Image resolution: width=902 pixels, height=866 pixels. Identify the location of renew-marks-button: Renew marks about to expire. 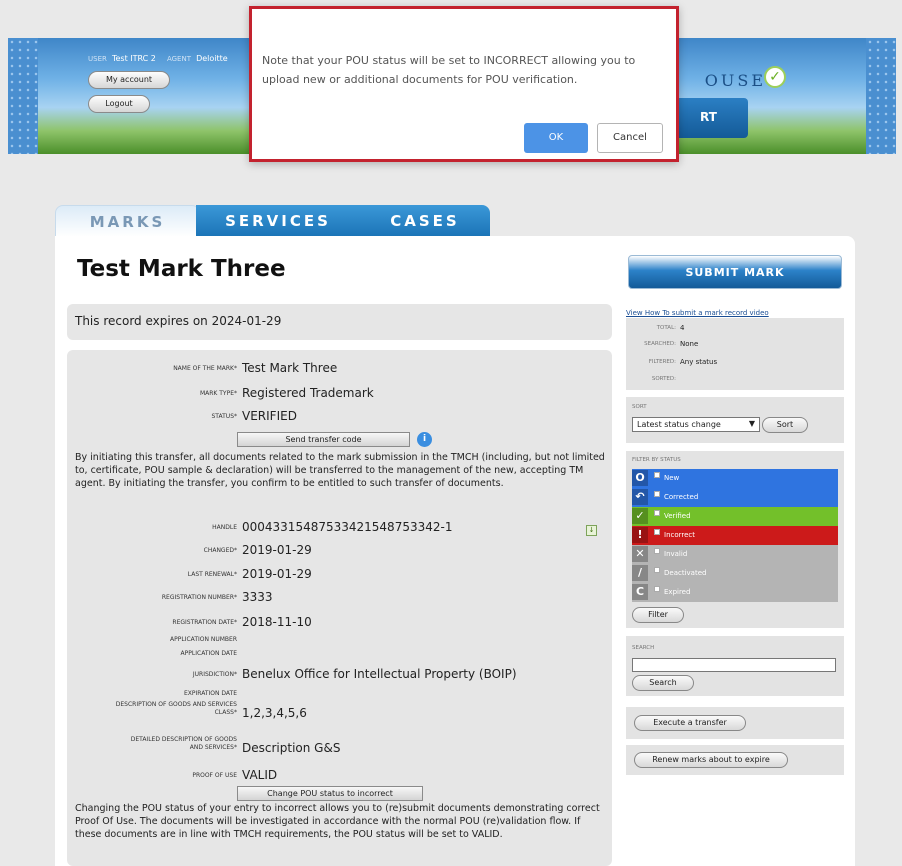
(711, 760).